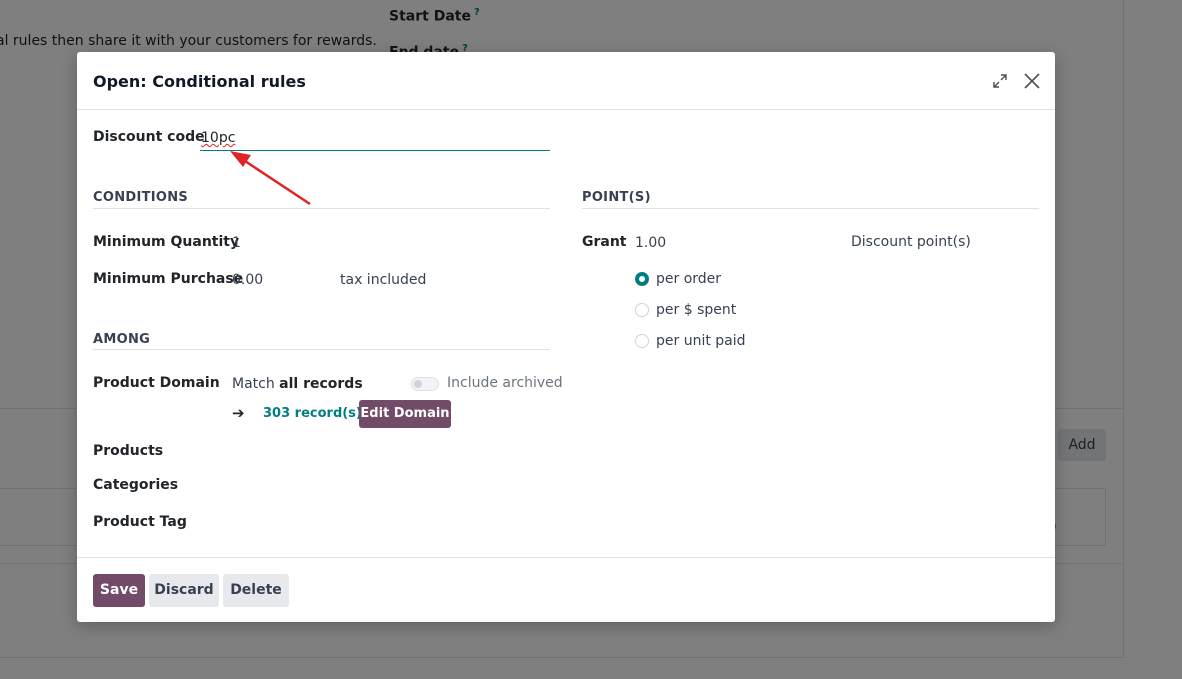 The height and width of the screenshot is (679, 1182). What do you see at coordinates (418, 384) in the screenshot?
I see `toggle-knob` at bounding box center [418, 384].